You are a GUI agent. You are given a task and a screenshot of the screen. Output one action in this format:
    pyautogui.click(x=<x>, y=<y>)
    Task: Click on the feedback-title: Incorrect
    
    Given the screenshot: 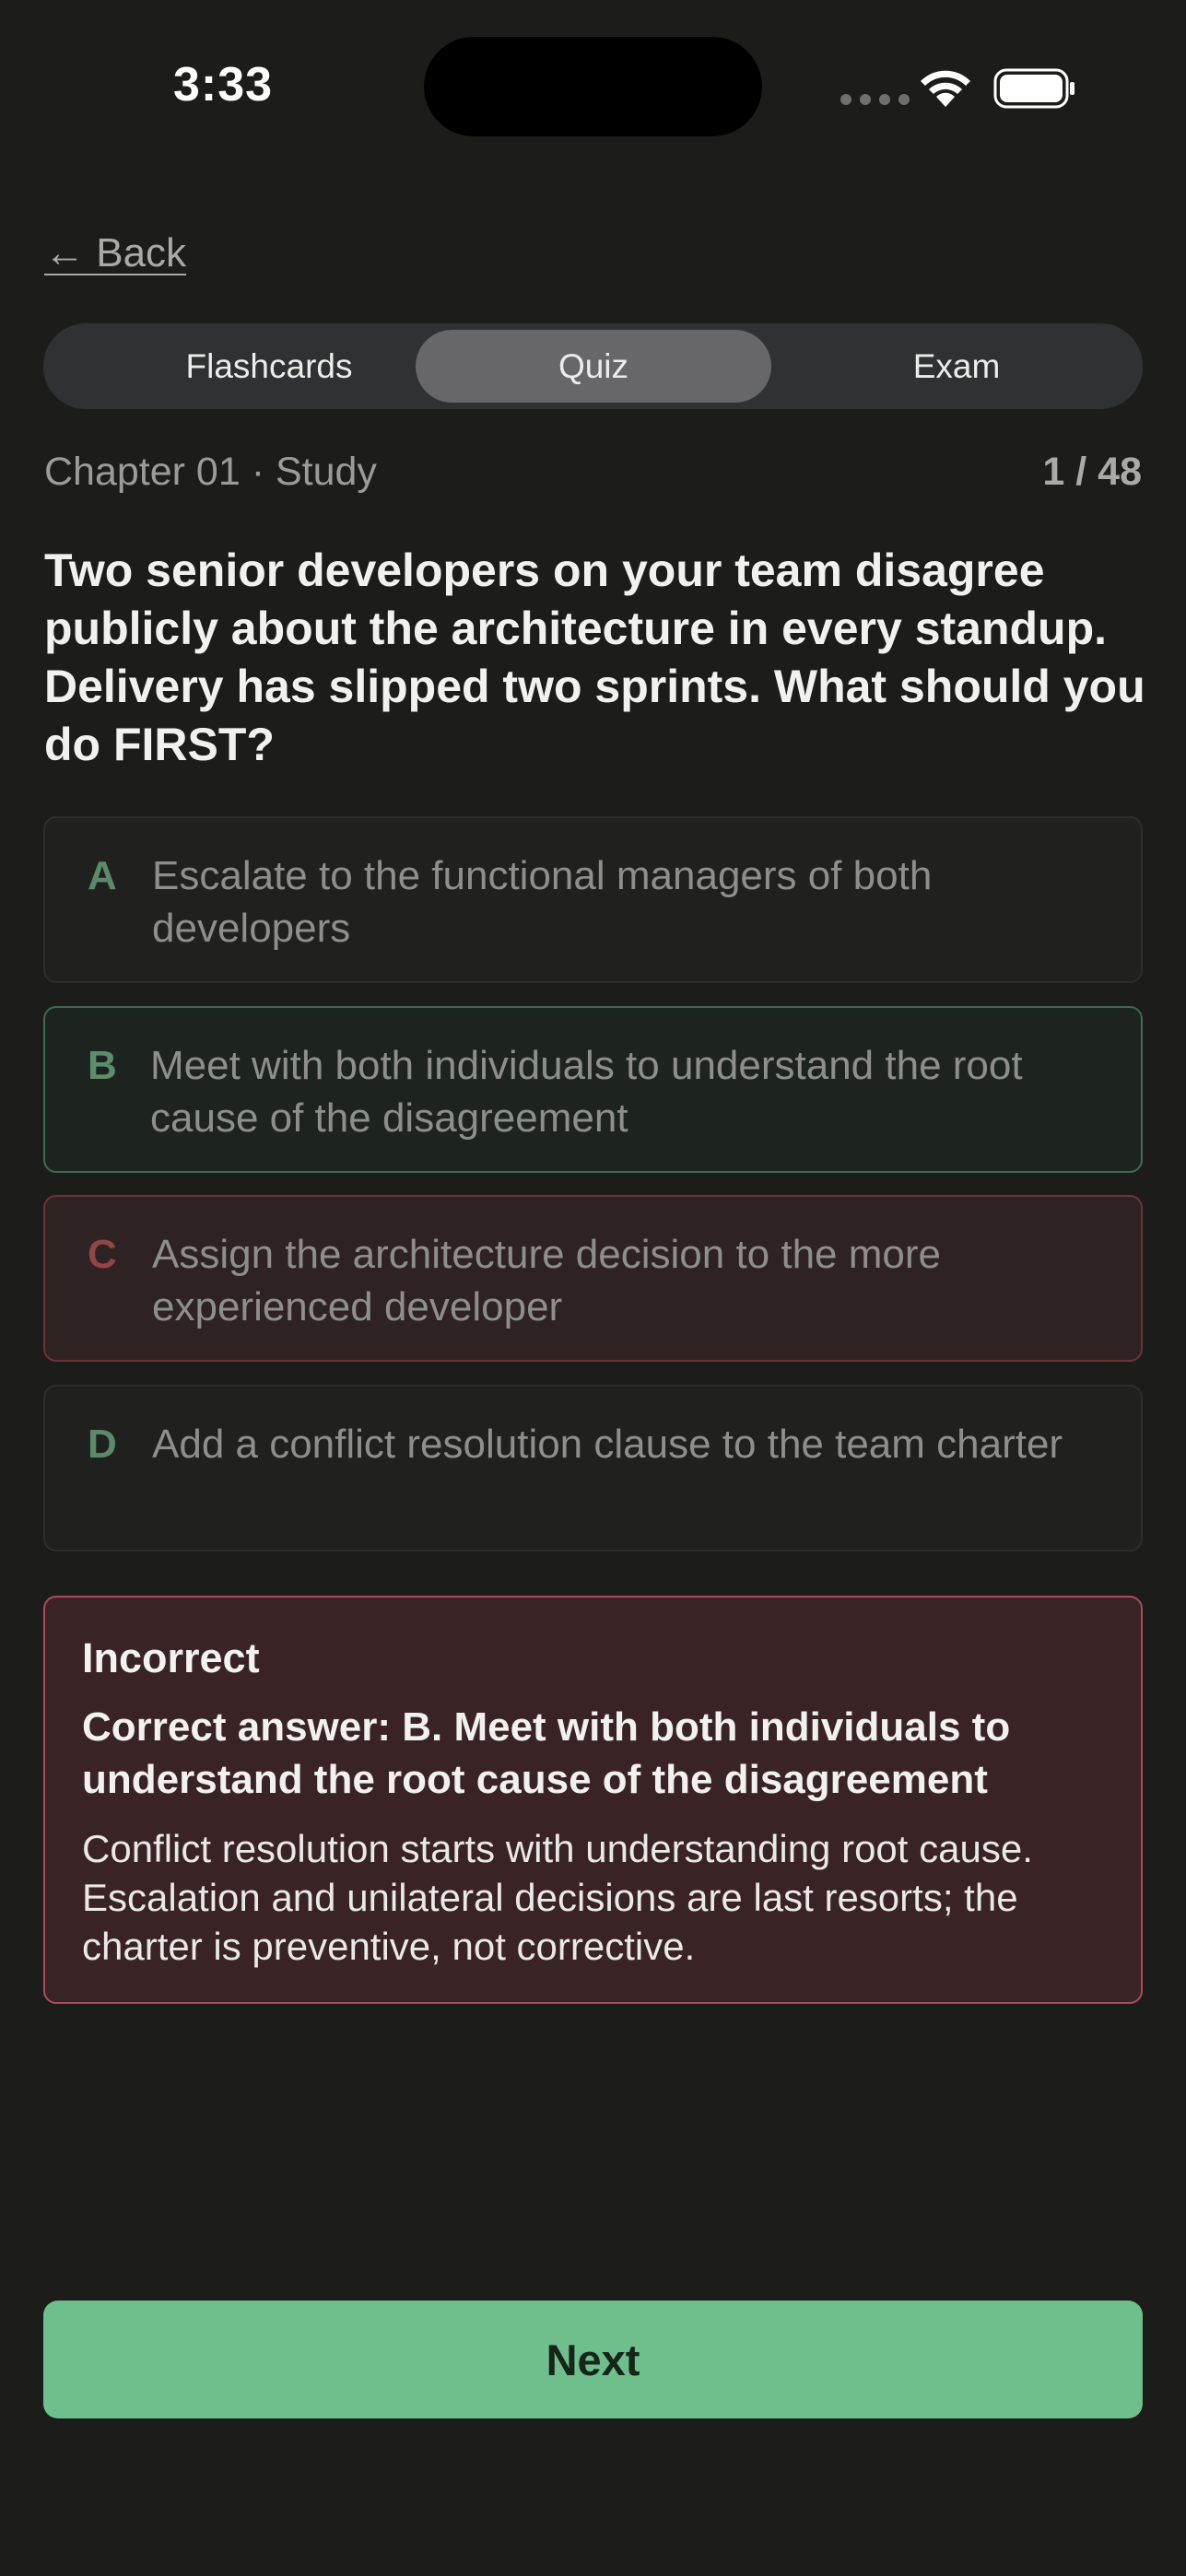 What is the action you would take?
    pyautogui.click(x=171, y=1657)
    